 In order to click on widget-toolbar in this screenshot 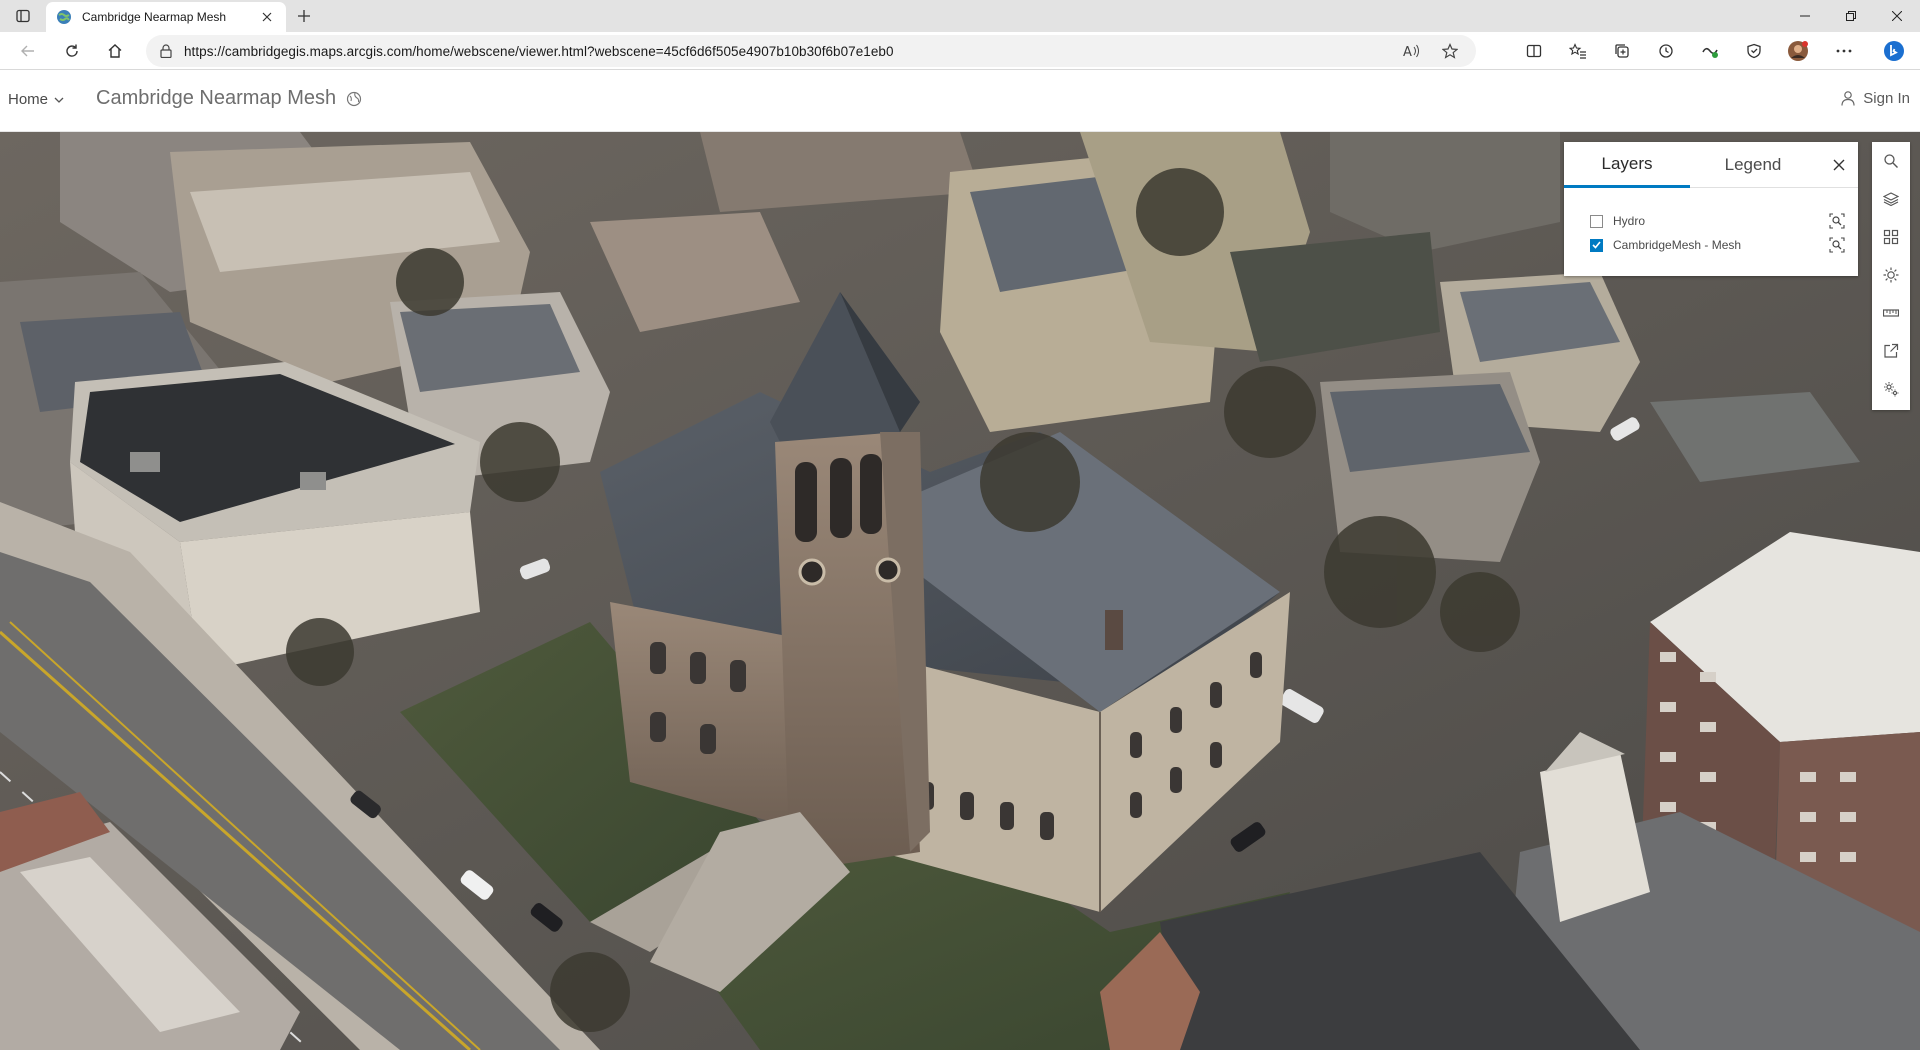, I will do `click(1891, 276)`.